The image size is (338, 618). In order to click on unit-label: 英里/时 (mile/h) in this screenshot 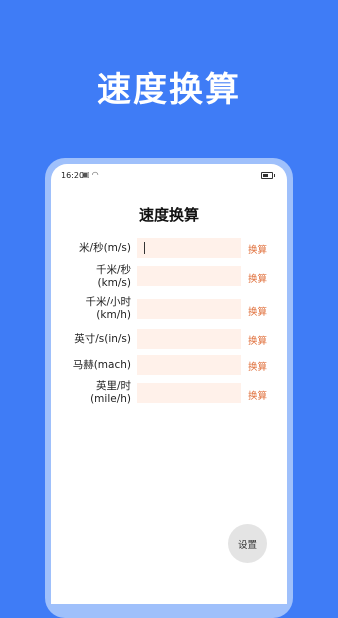, I will do `click(91, 393)`.